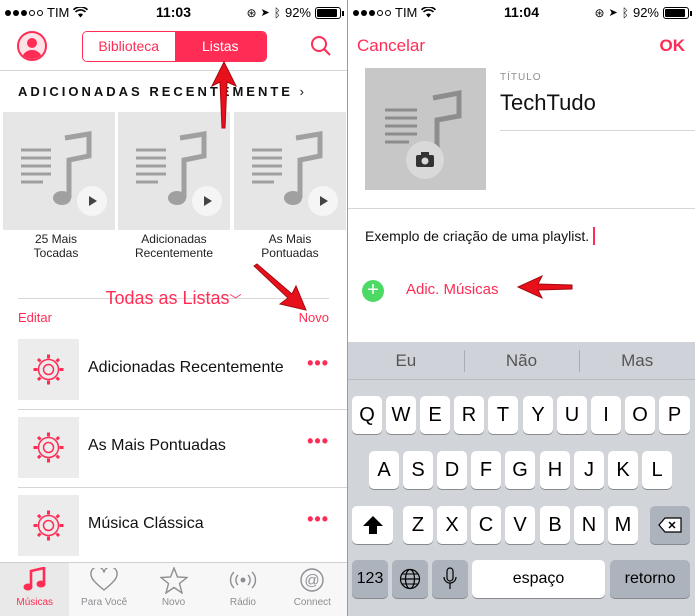  What do you see at coordinates (657, 470) in the screenshot?
I see `key-l: L` at bounding box center [657, 470].